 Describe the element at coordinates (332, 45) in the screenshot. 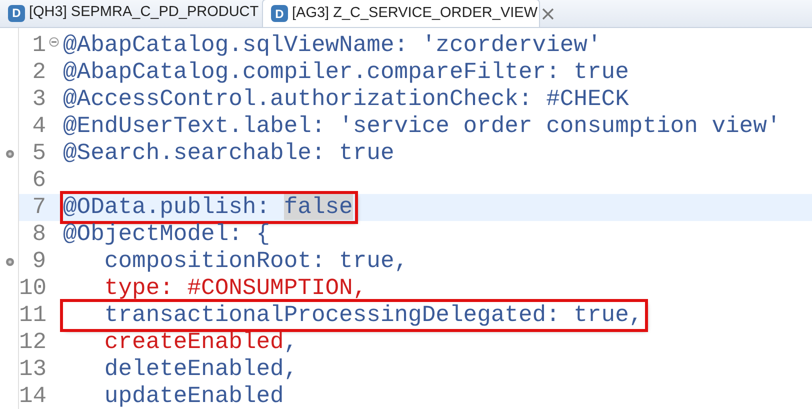

I see `code-line: @AbapCatalog.sqlViewName: 'zcorderview'` at that location.